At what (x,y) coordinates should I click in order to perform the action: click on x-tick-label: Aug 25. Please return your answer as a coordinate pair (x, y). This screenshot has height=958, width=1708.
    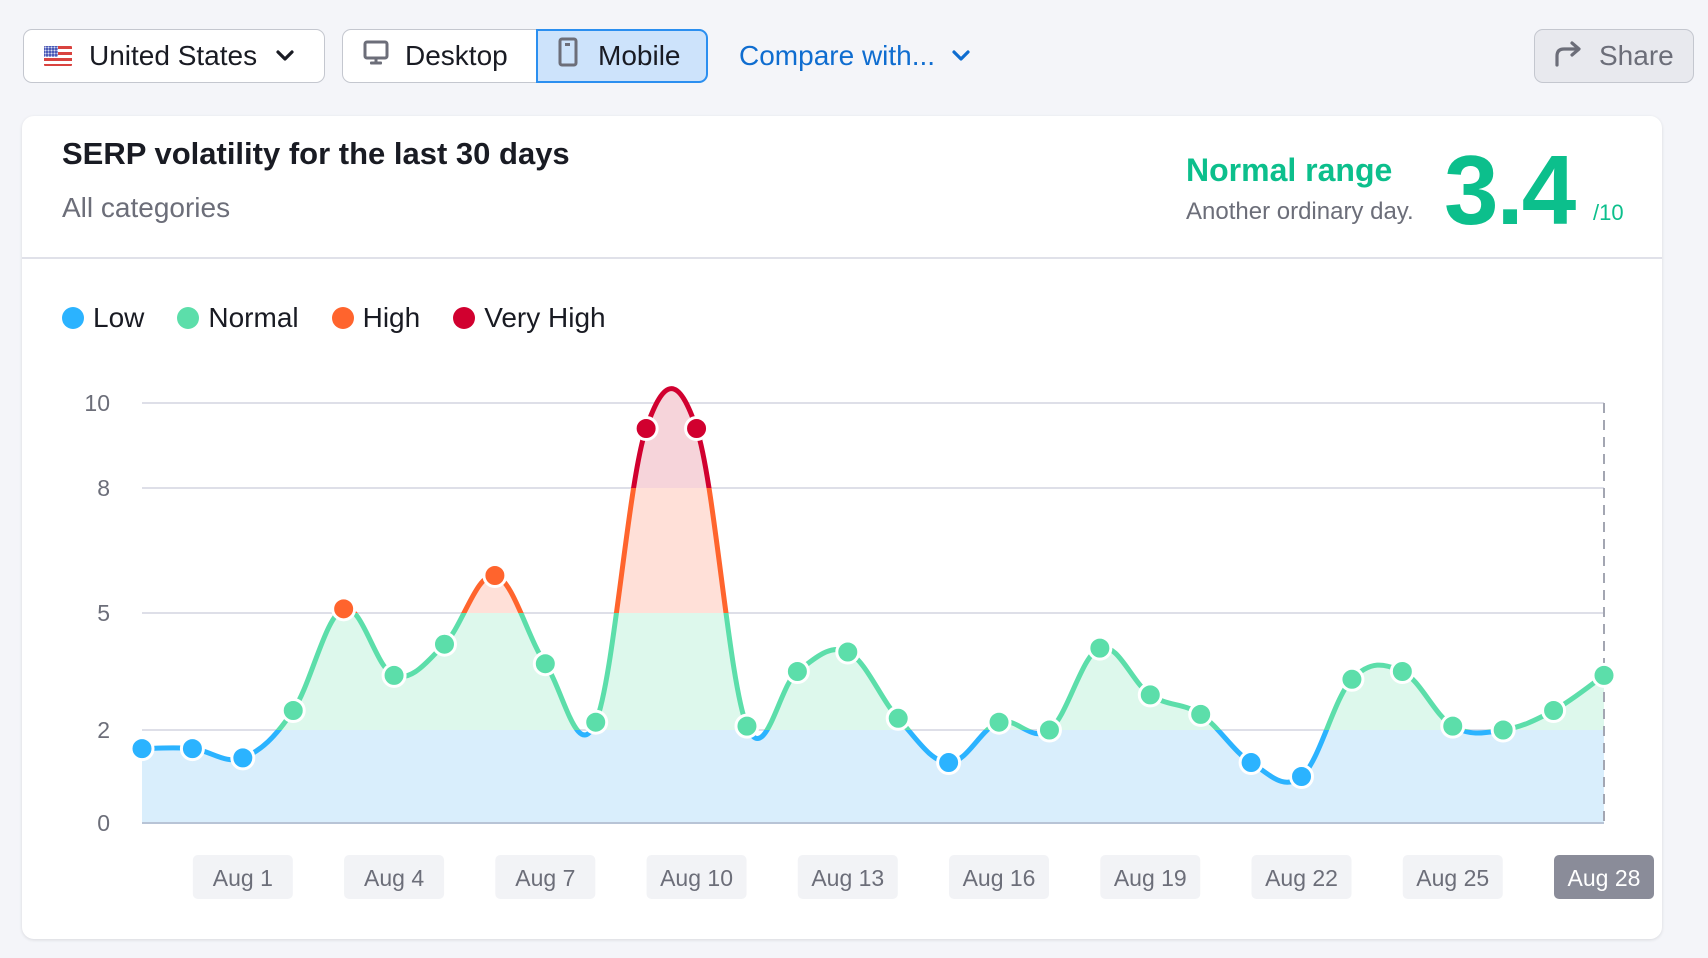
    Looking at the image, I should click on (1452, 878).